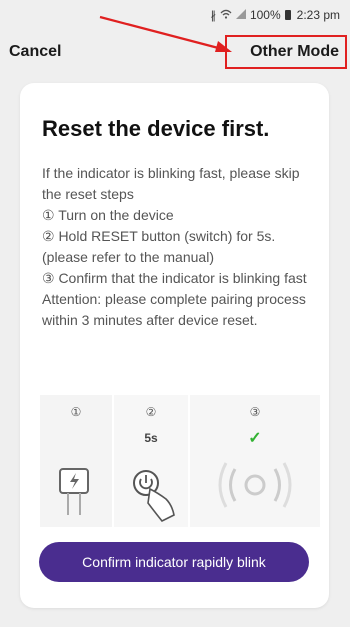  I want to click on page-title: Reset the device first., so click(156, 128).